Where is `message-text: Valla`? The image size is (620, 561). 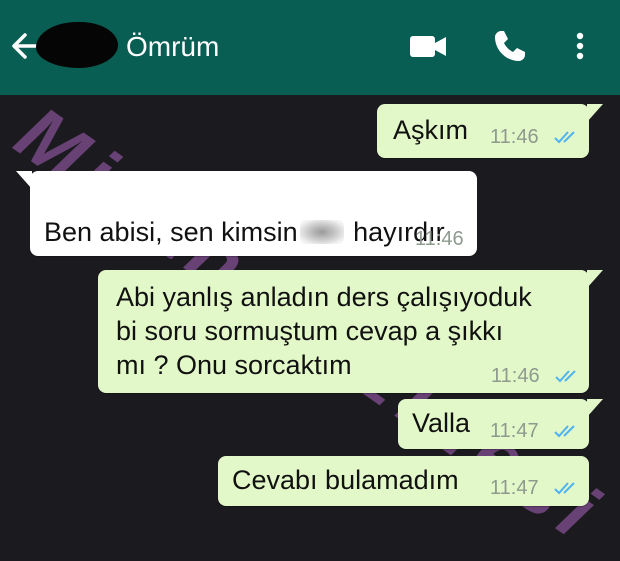 message-text: Valla is located at coordinates (441, 423).